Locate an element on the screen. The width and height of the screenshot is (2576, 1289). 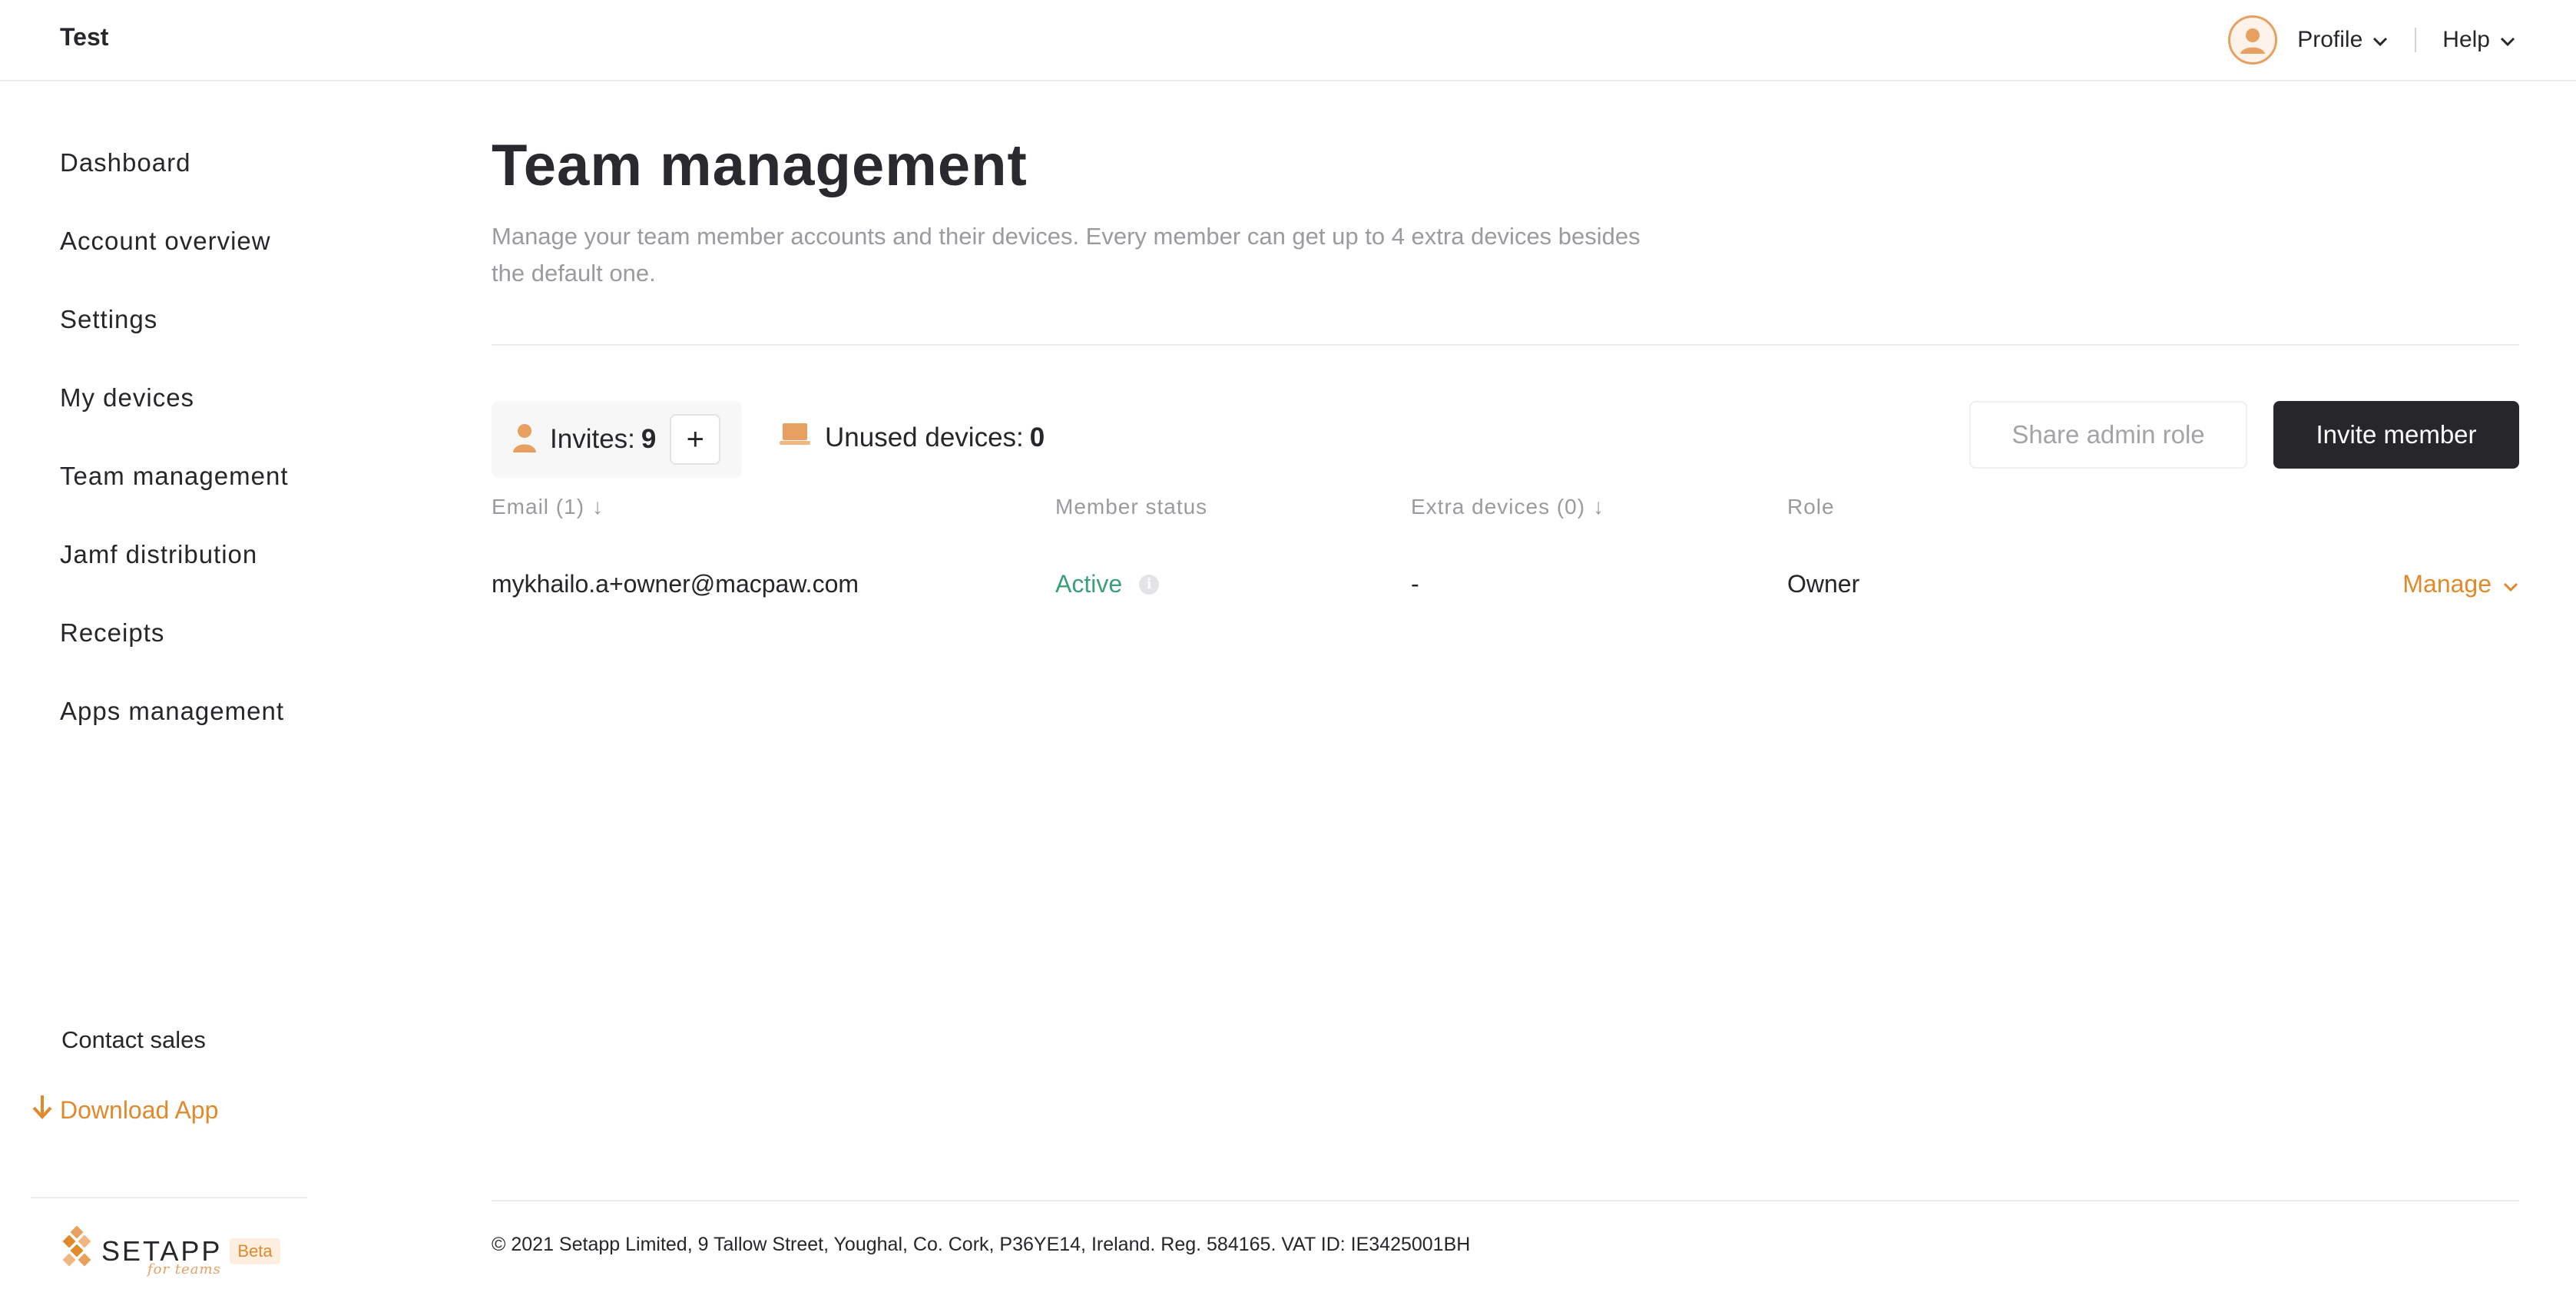
page-title: Team management is located at coordinates (760, 165).